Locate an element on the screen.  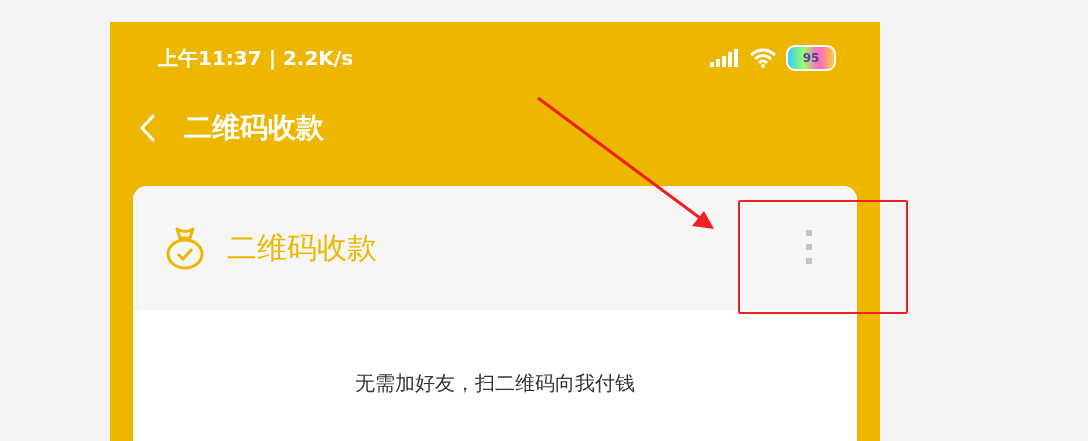
wifi-icon is located at coordinates (763, 58).